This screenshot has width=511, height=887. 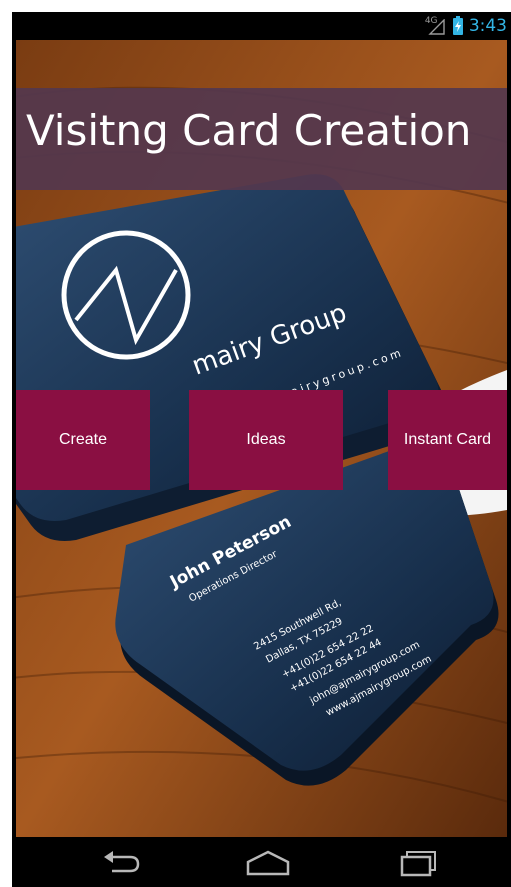 I want to click on status-icons: 4G 3:43, so click(x=466, y=25).